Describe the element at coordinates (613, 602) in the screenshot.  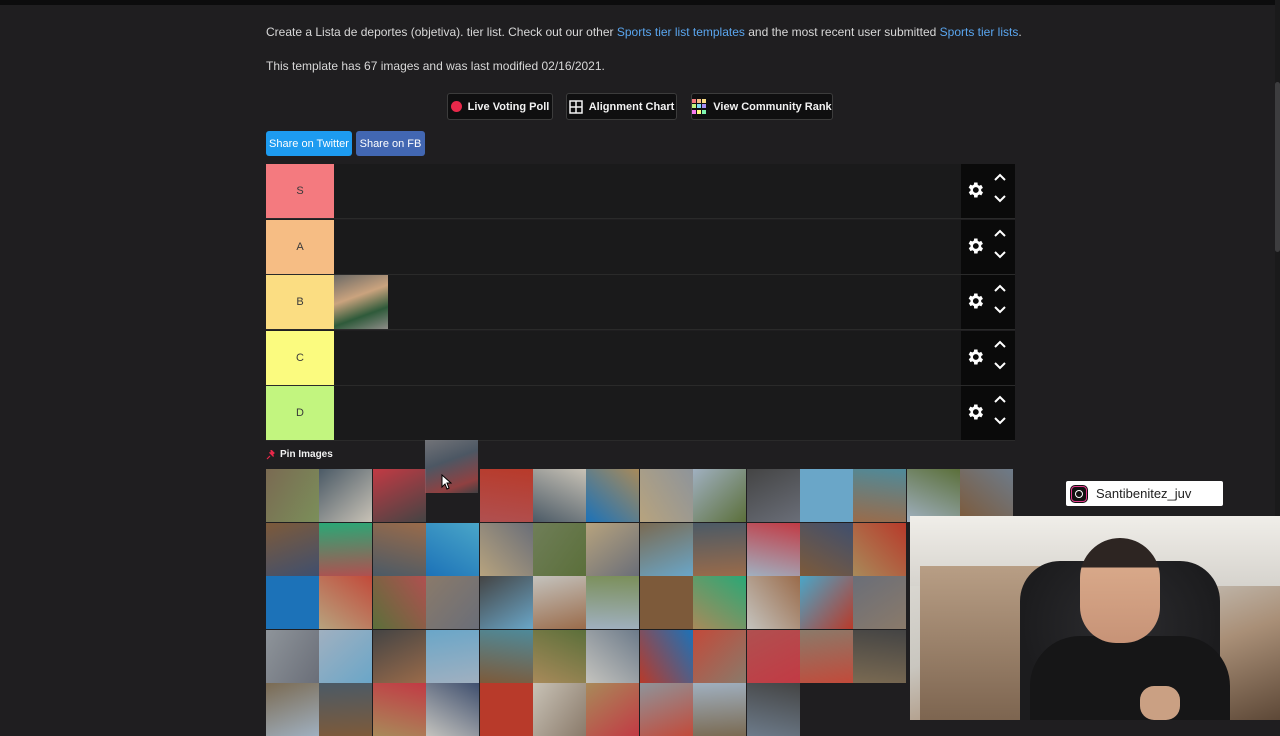
I see `pool-image-american-football` at that location.